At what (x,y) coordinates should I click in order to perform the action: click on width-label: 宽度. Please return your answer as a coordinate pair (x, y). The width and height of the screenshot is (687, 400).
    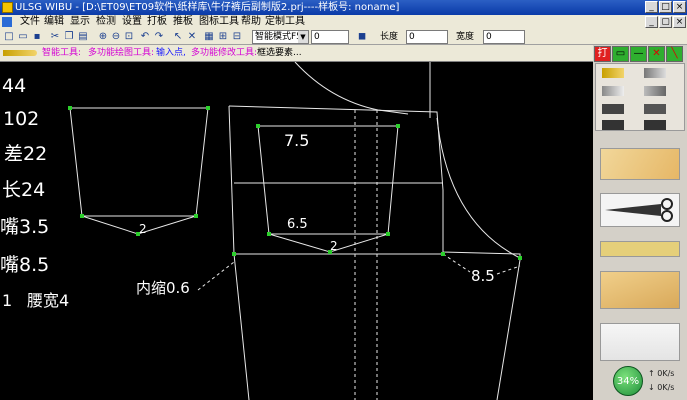
    Looking at the image, I should click on (465, 37).